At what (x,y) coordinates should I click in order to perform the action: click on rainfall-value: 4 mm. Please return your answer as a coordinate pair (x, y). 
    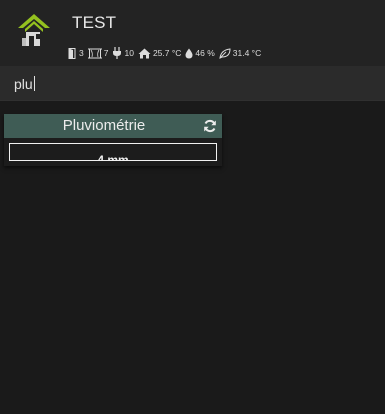
    Looking at the image, I should click on (113, 157).